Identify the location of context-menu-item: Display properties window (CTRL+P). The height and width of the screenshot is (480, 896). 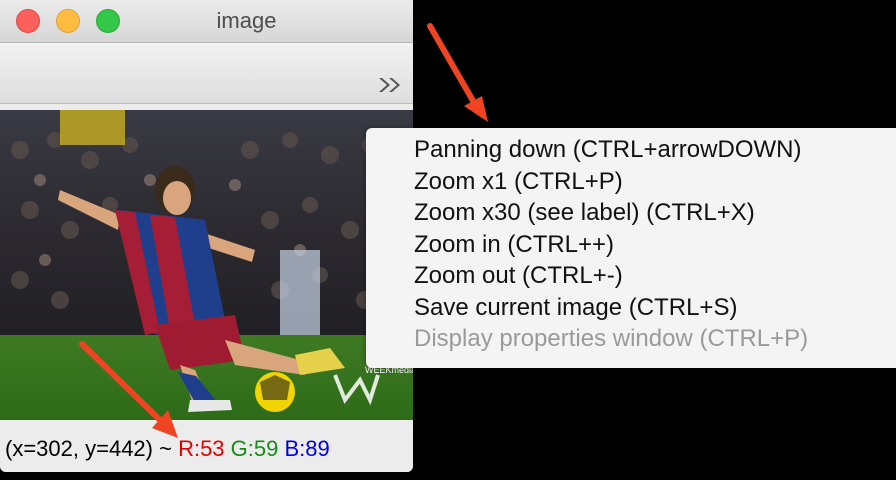
(611, 338).